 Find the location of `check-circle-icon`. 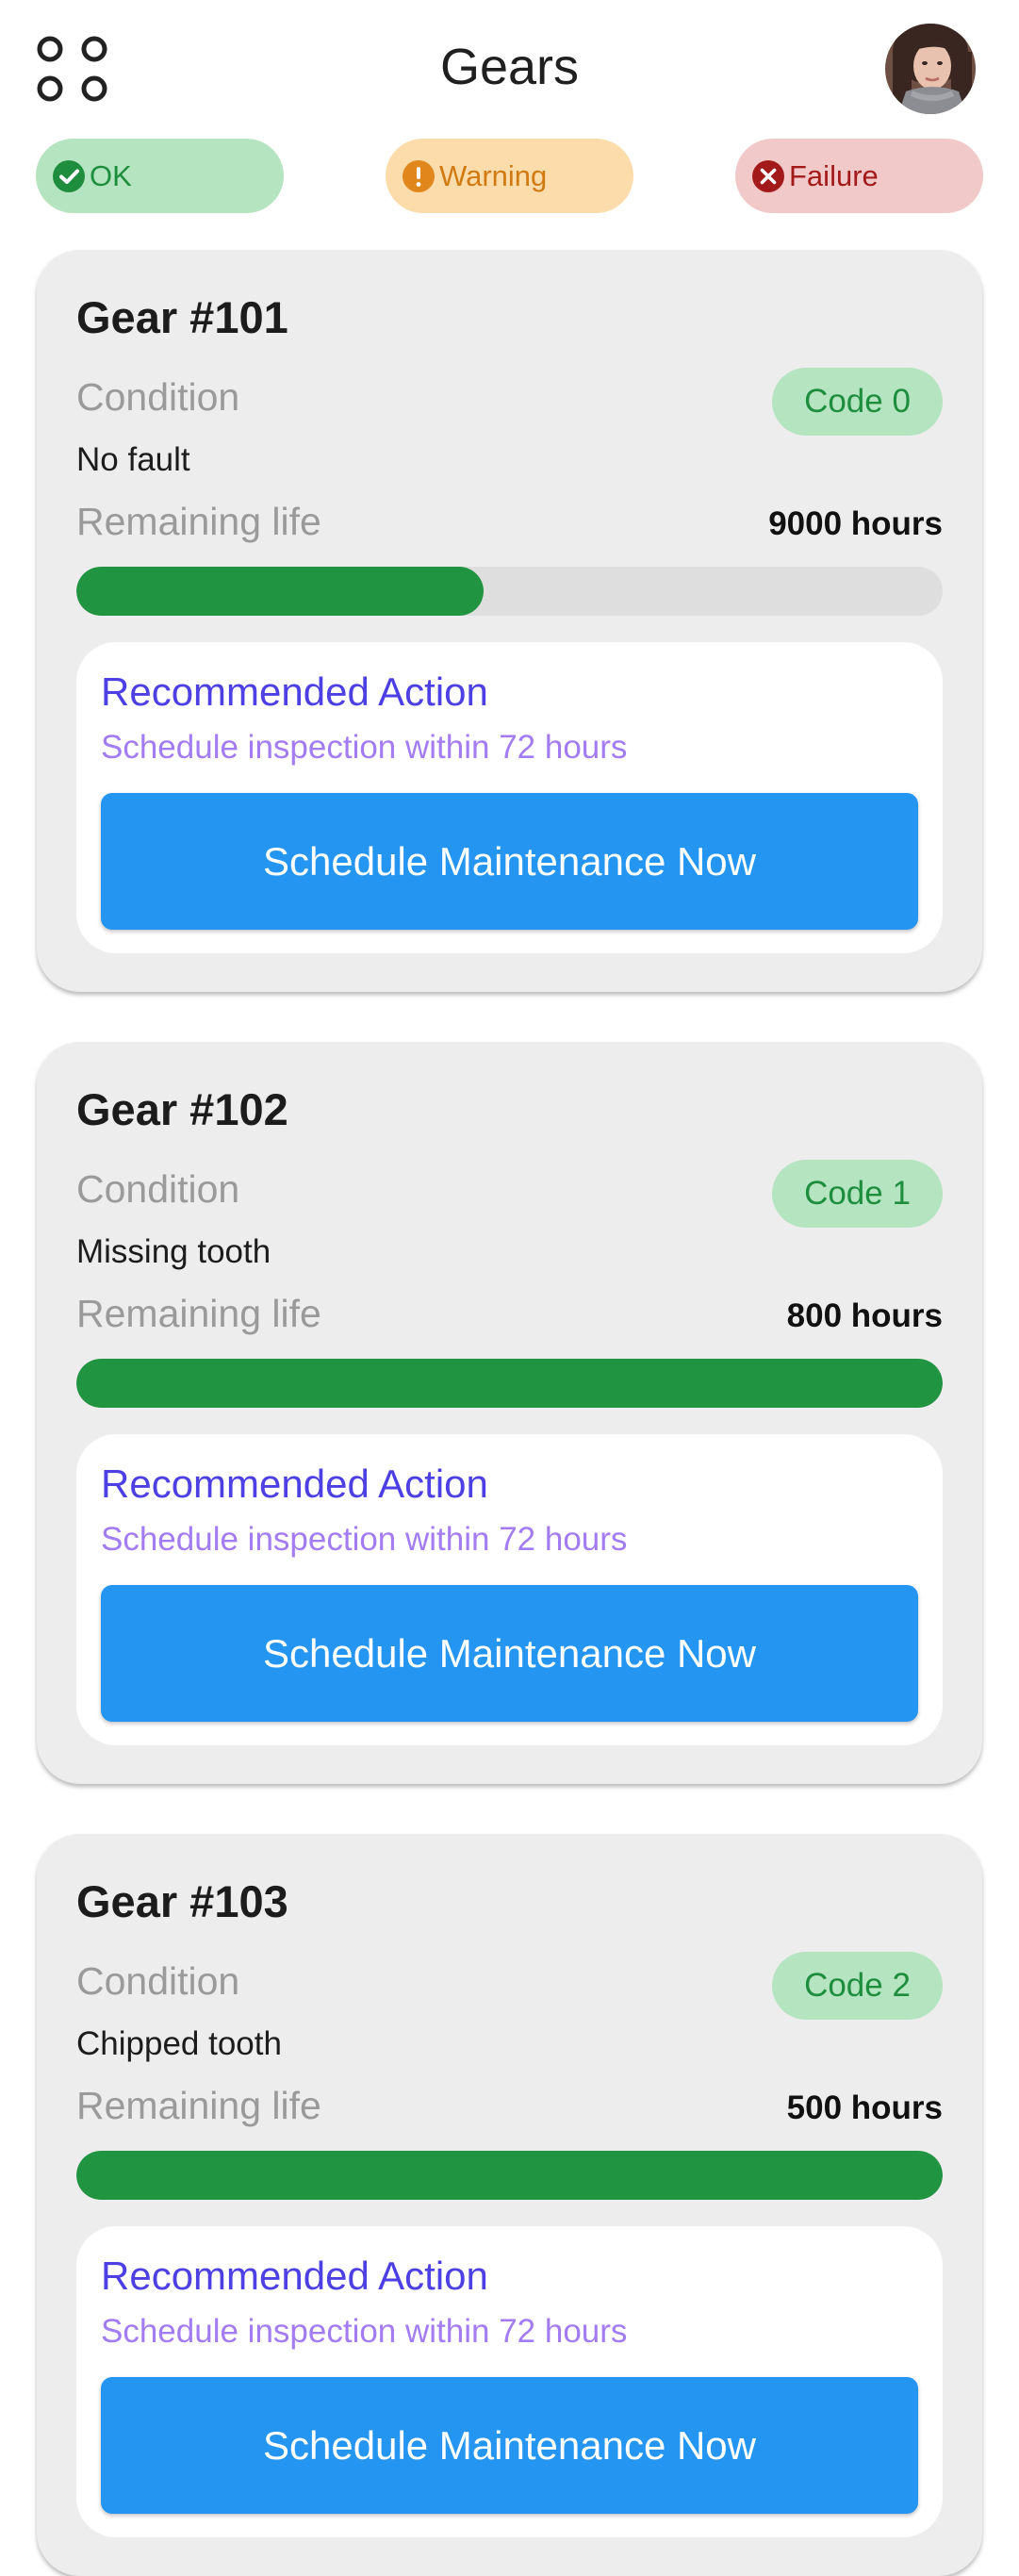

check-circle-icon is located at coordinates (69, 175).